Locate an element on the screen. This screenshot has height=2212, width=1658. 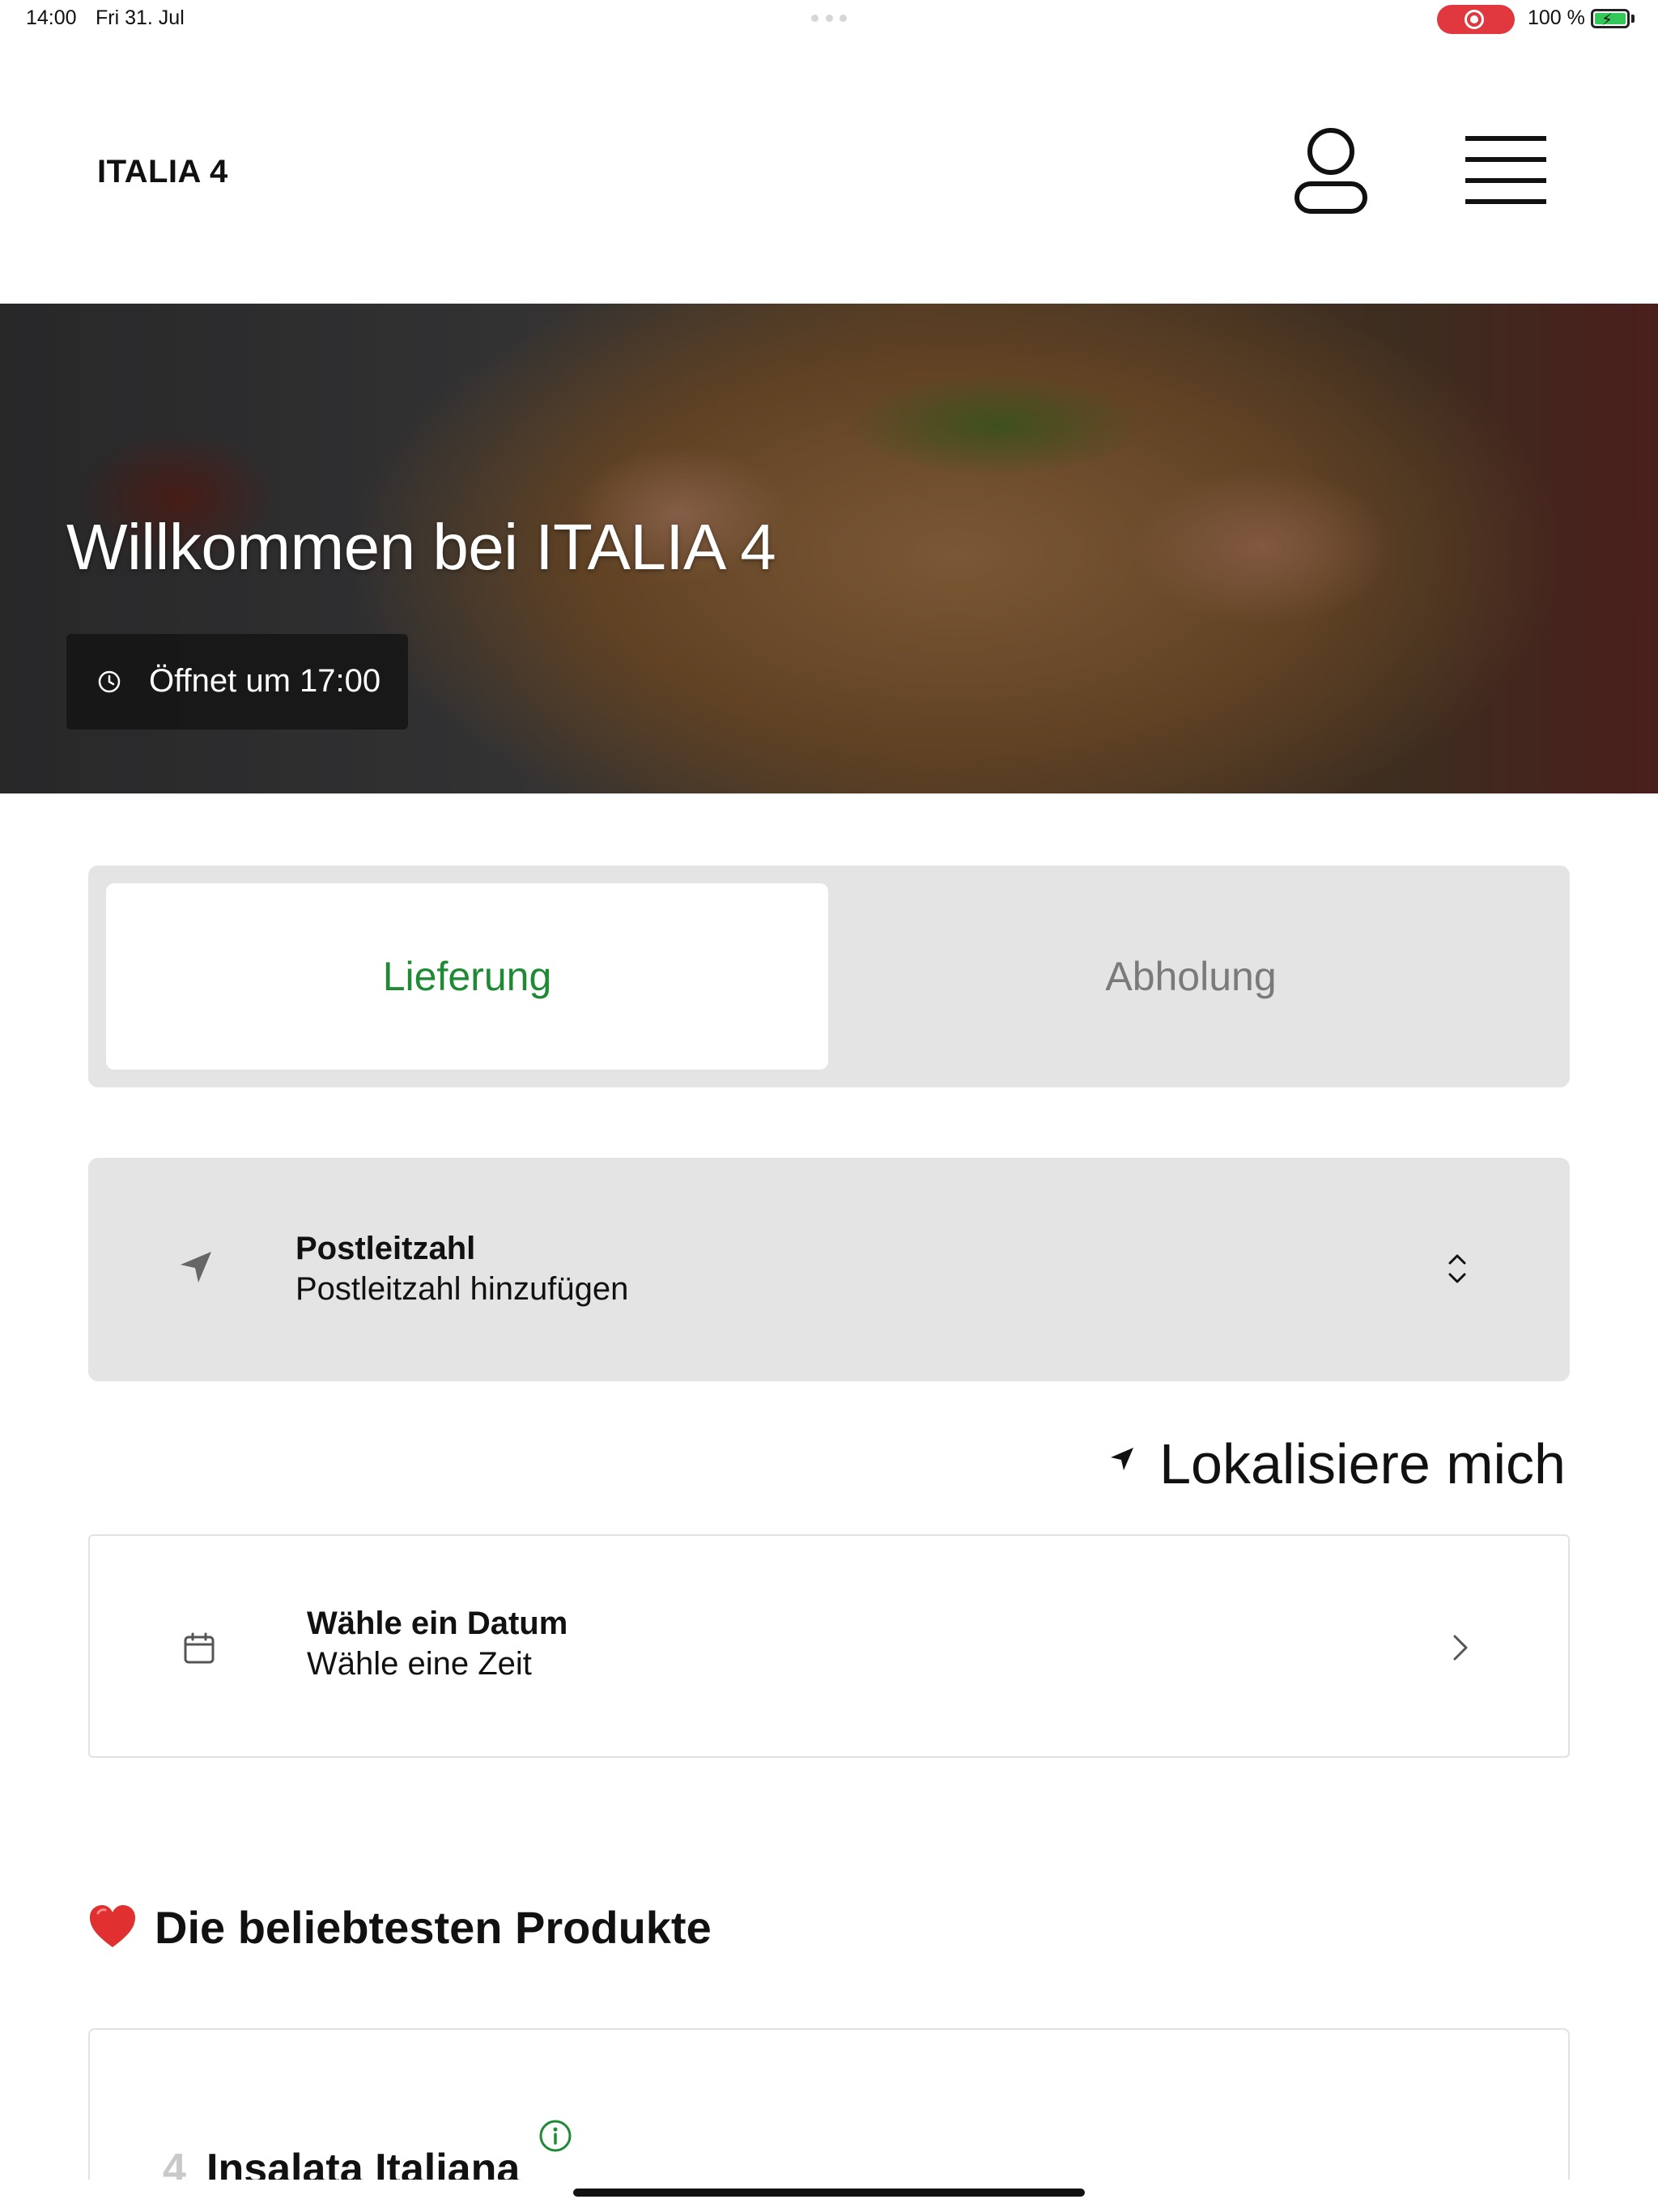
status-time: 14:00 is located at coordinates (51, 18).